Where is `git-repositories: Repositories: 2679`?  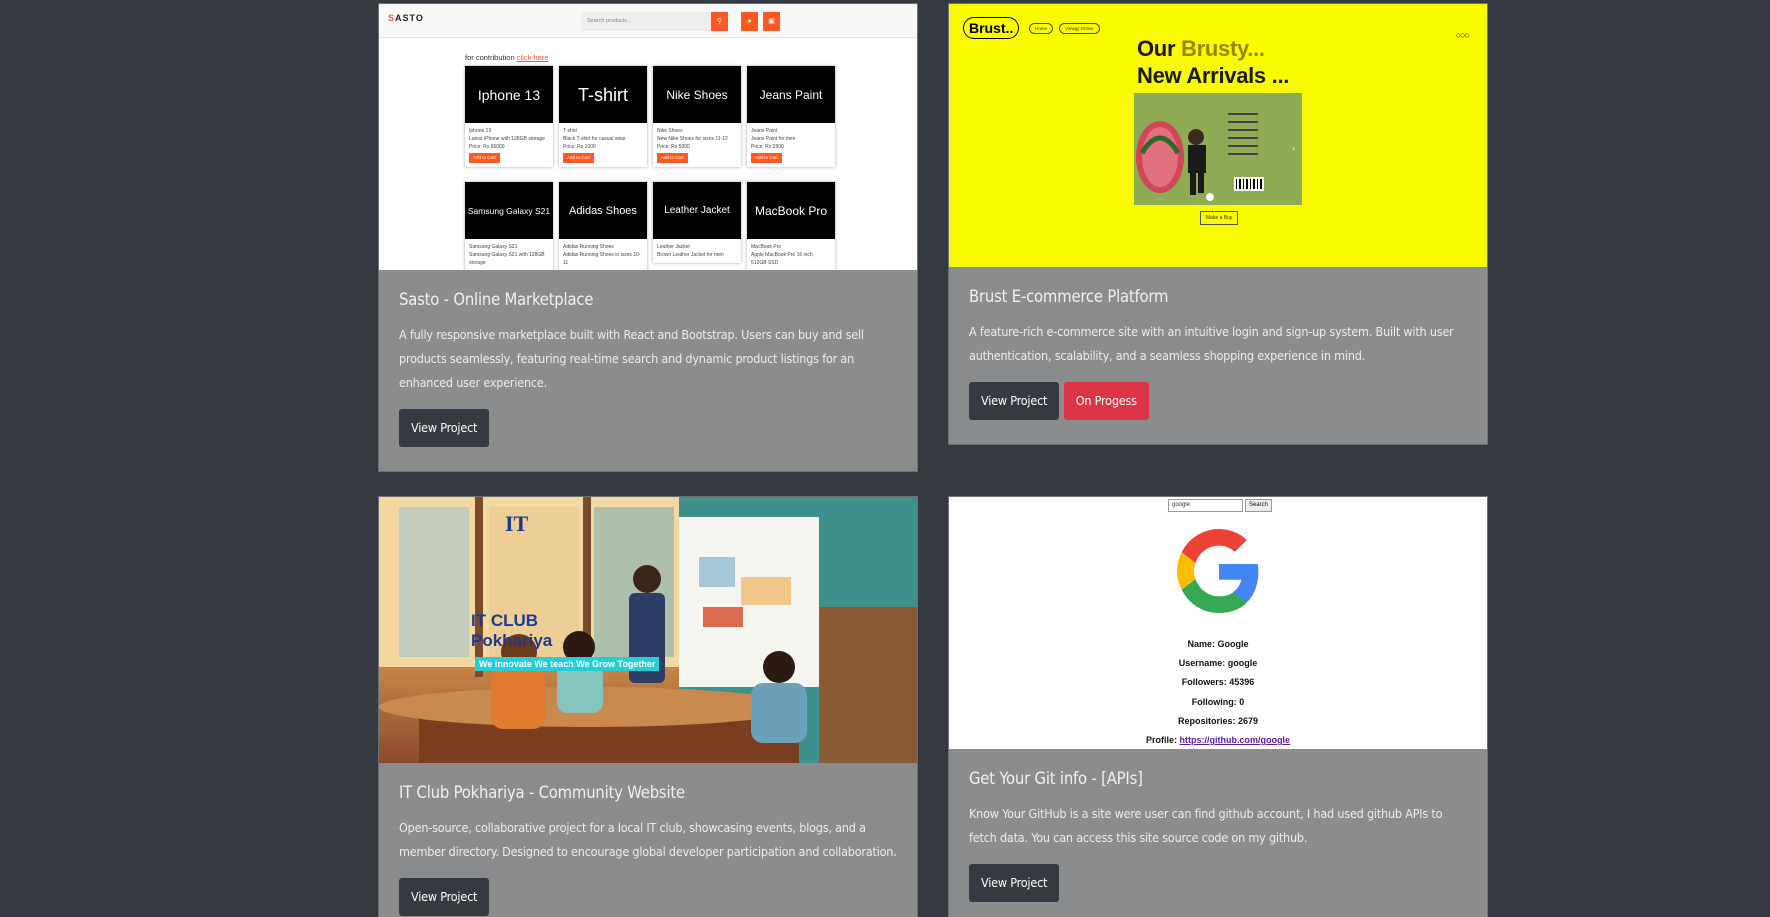 git-repositories: Repositories: 2679 is located at coordinates (1218, 720).